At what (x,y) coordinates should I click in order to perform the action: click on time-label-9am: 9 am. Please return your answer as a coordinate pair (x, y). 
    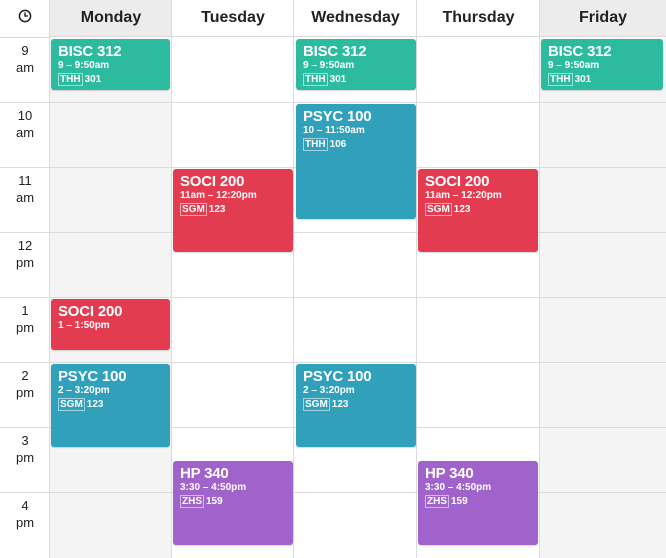
    Looking at the image, I should click on (25, 59).